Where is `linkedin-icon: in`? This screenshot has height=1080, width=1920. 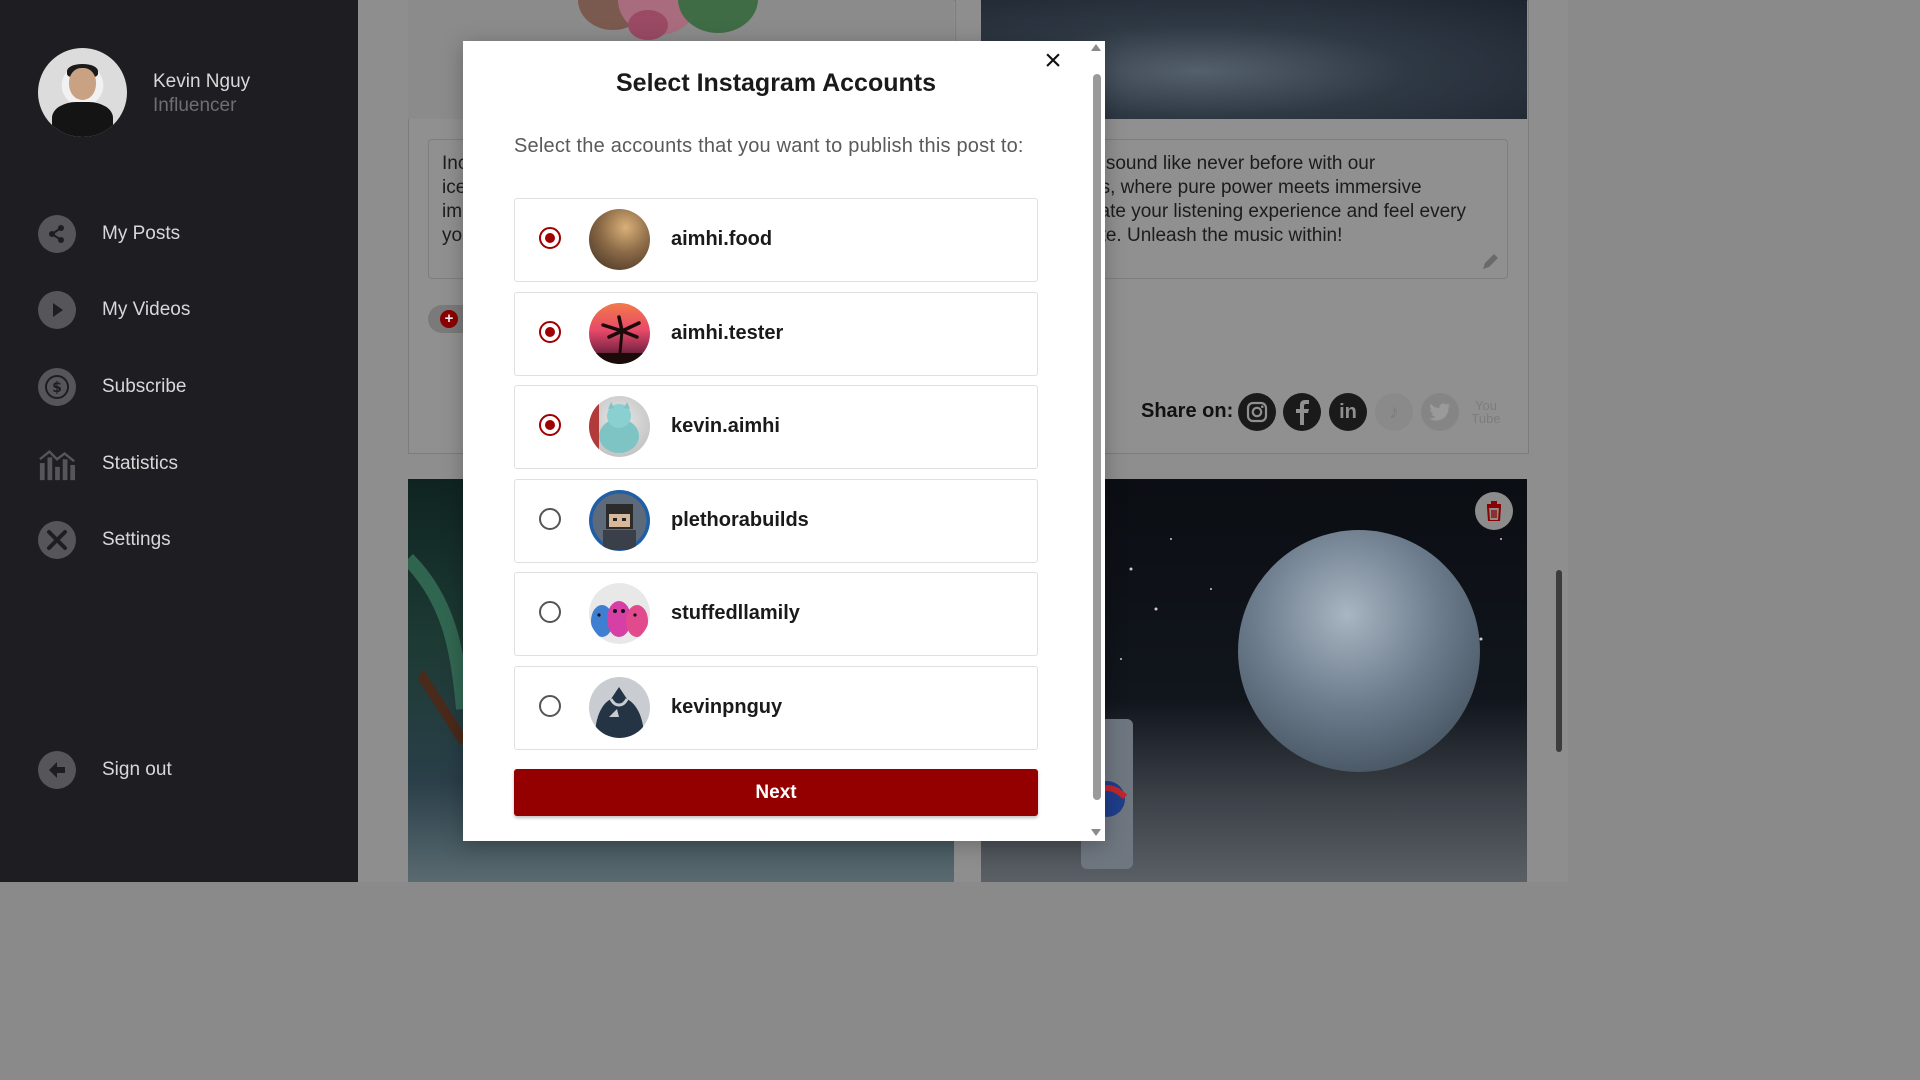
linkedin-icon: in is located at coordinates (1348, 412).